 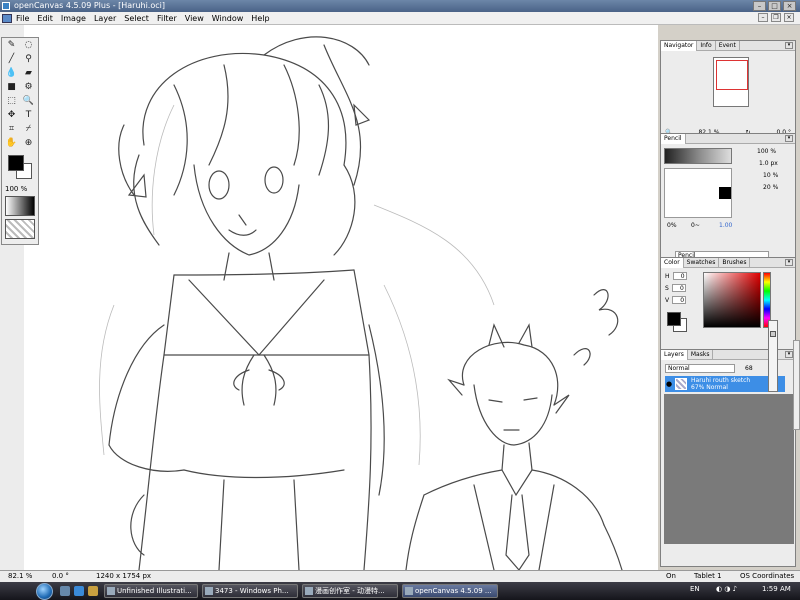 I want to click on tab-pencil: Pencil, so click(x=673, y=138).